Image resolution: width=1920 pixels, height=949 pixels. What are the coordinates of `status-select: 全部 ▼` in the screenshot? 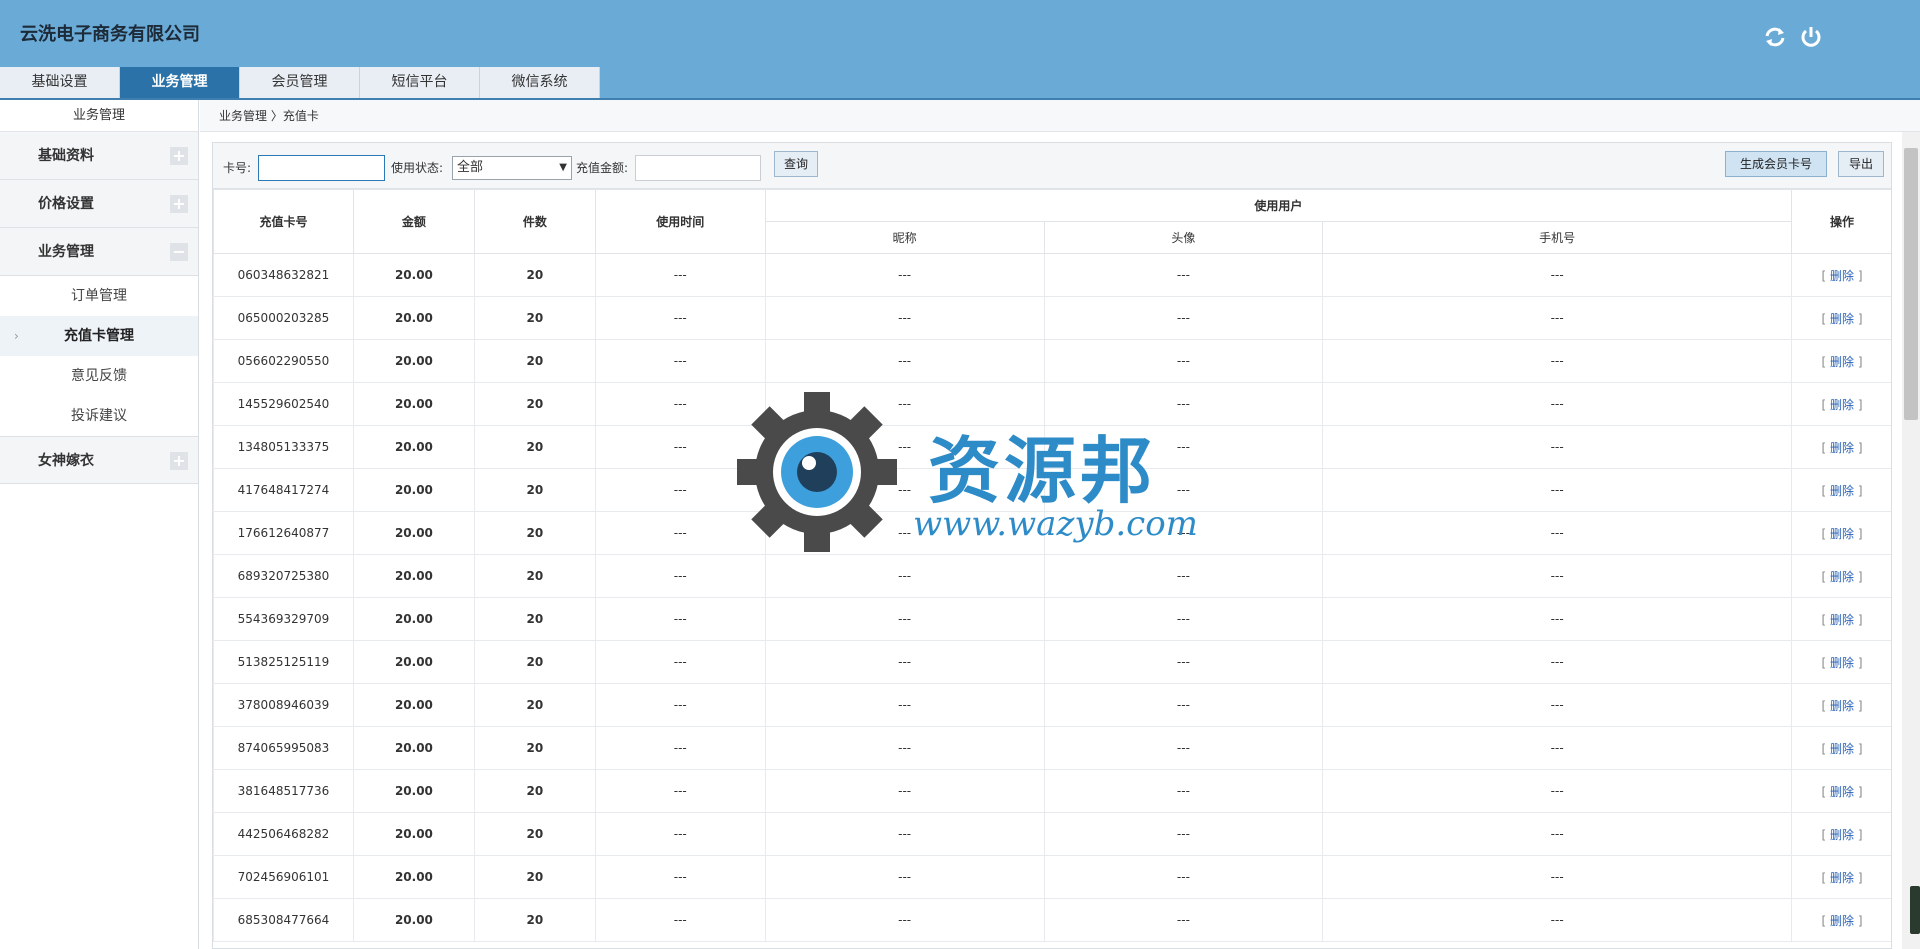 It's located at (512, 168).